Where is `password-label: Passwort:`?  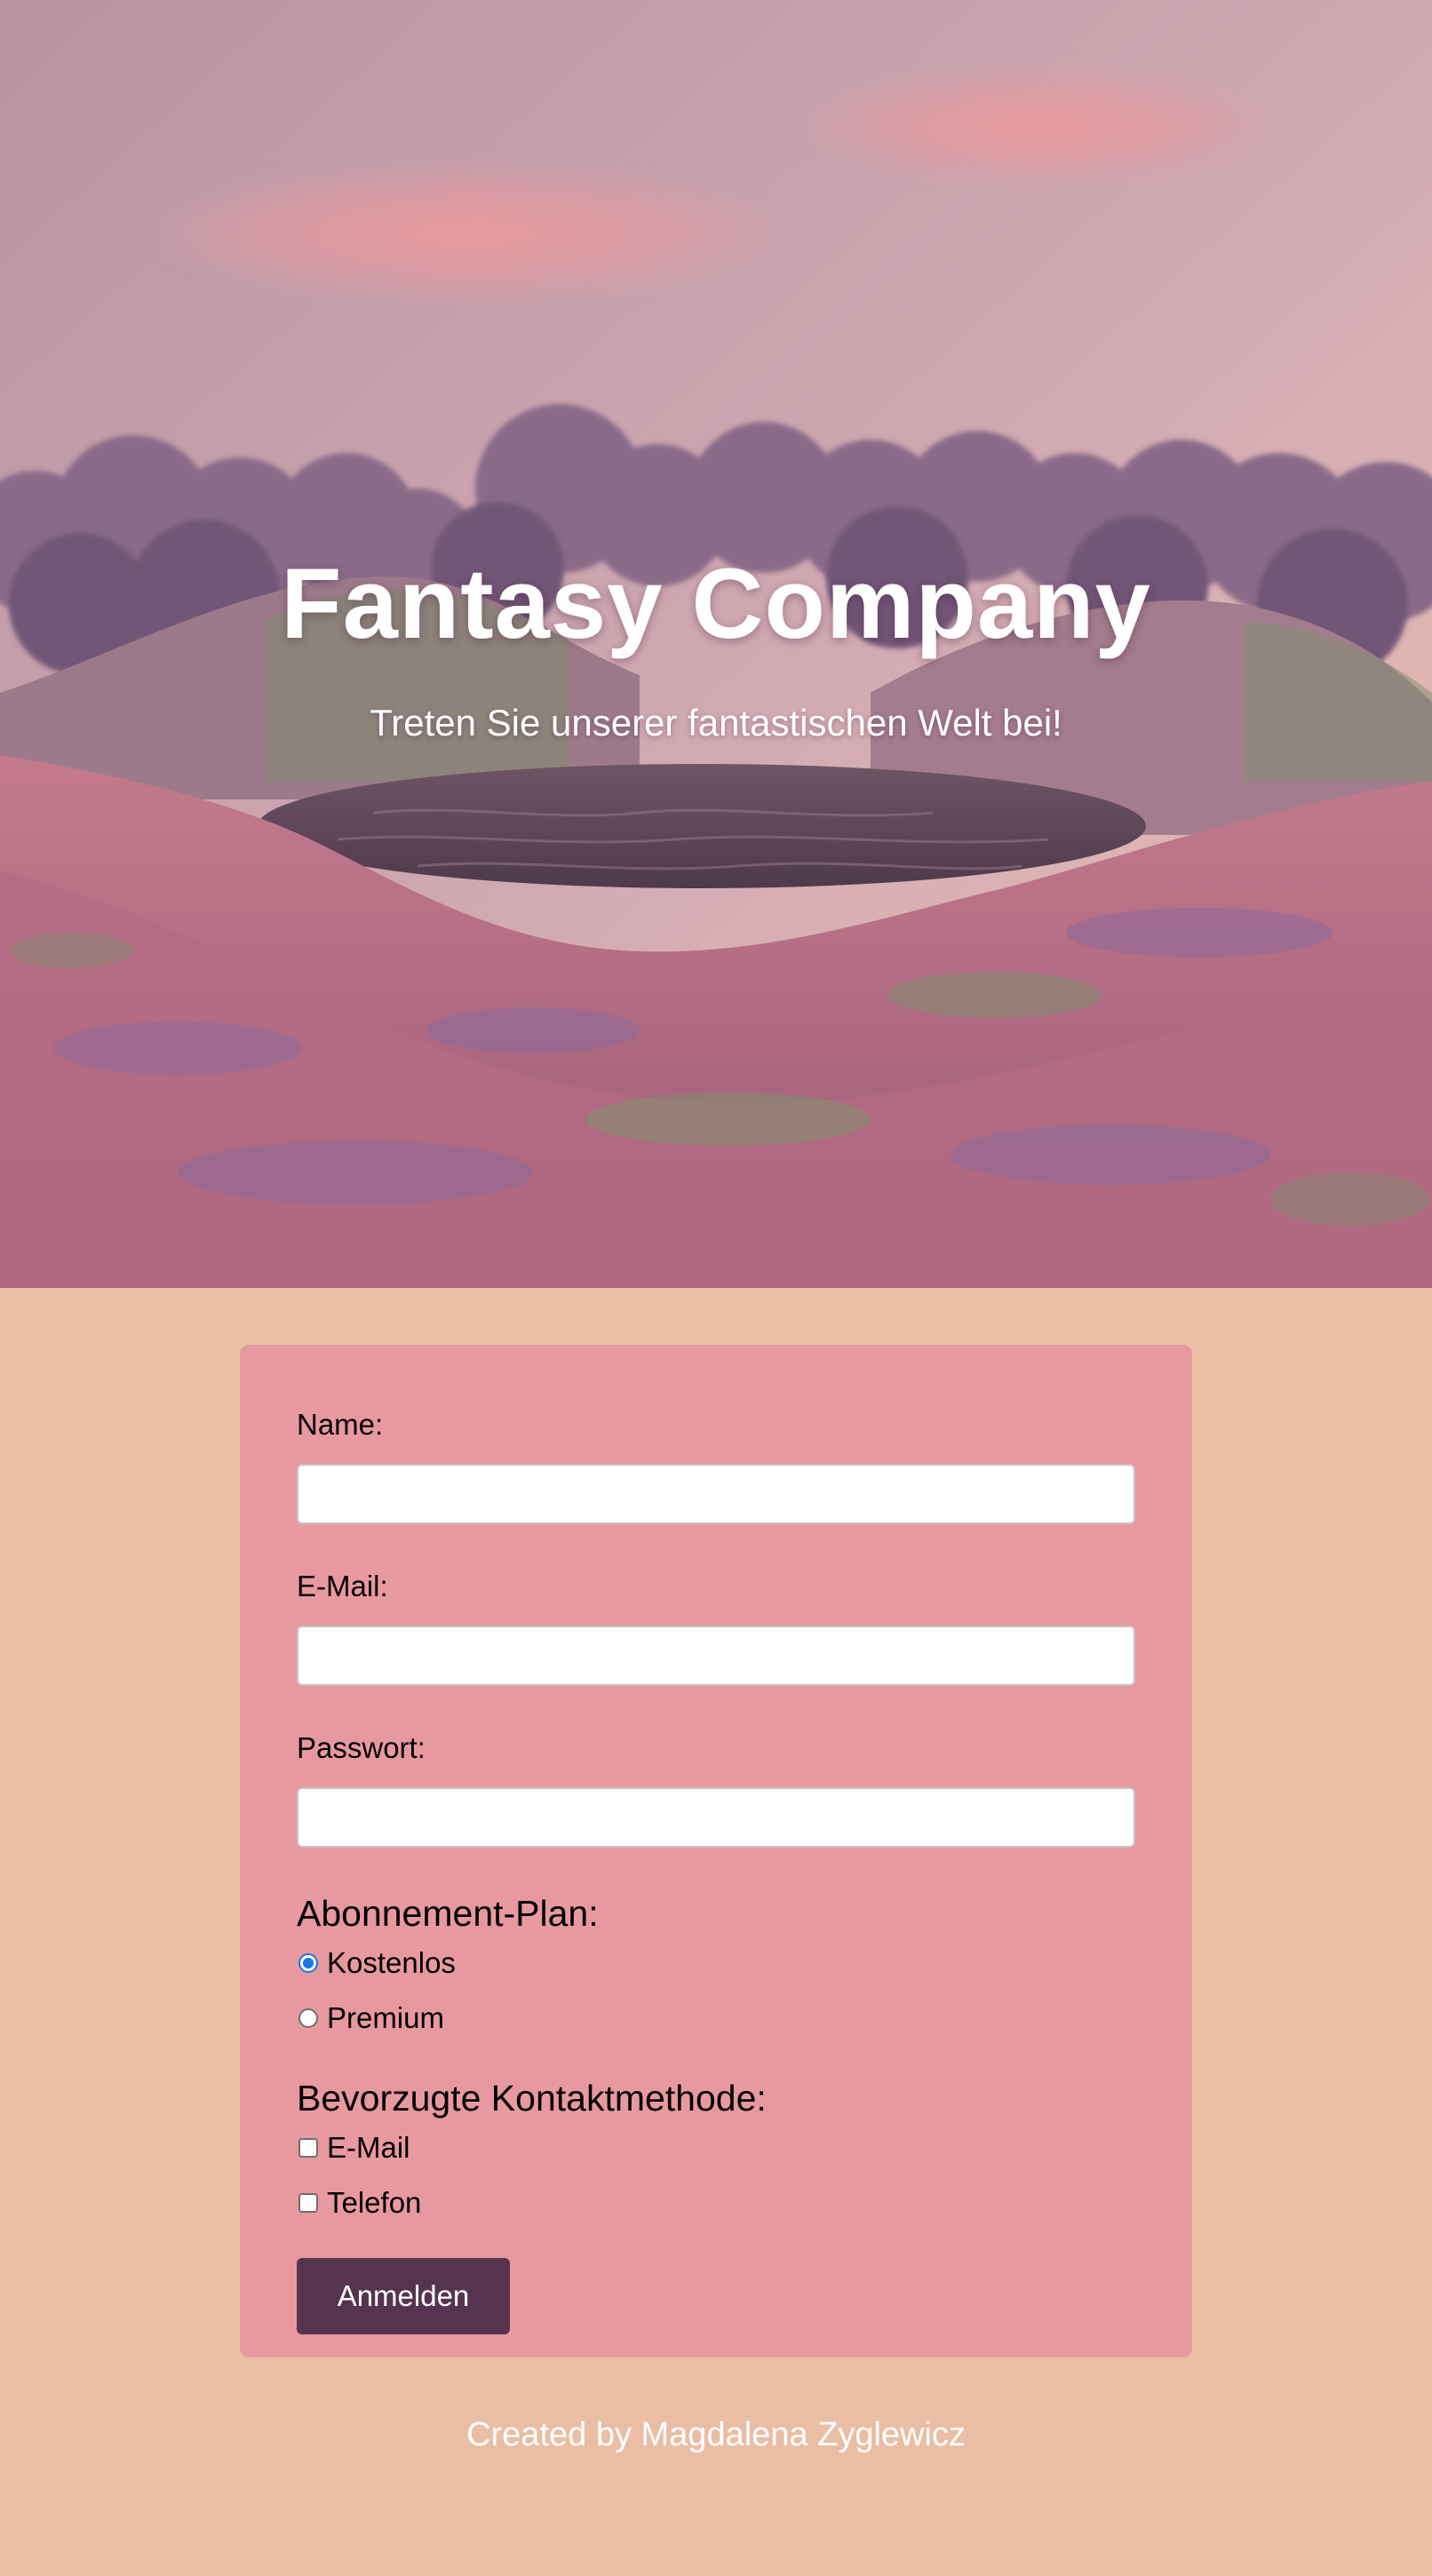
password-label: Passwort: is located at coordinates (361, 1747).